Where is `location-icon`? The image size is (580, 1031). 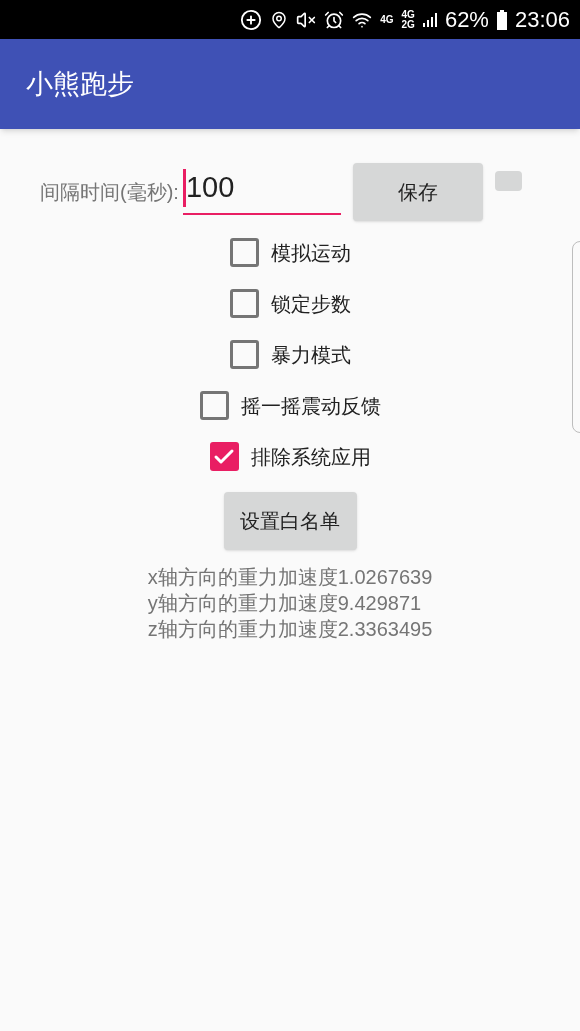
location-icon is located at coordinates (279, 19).